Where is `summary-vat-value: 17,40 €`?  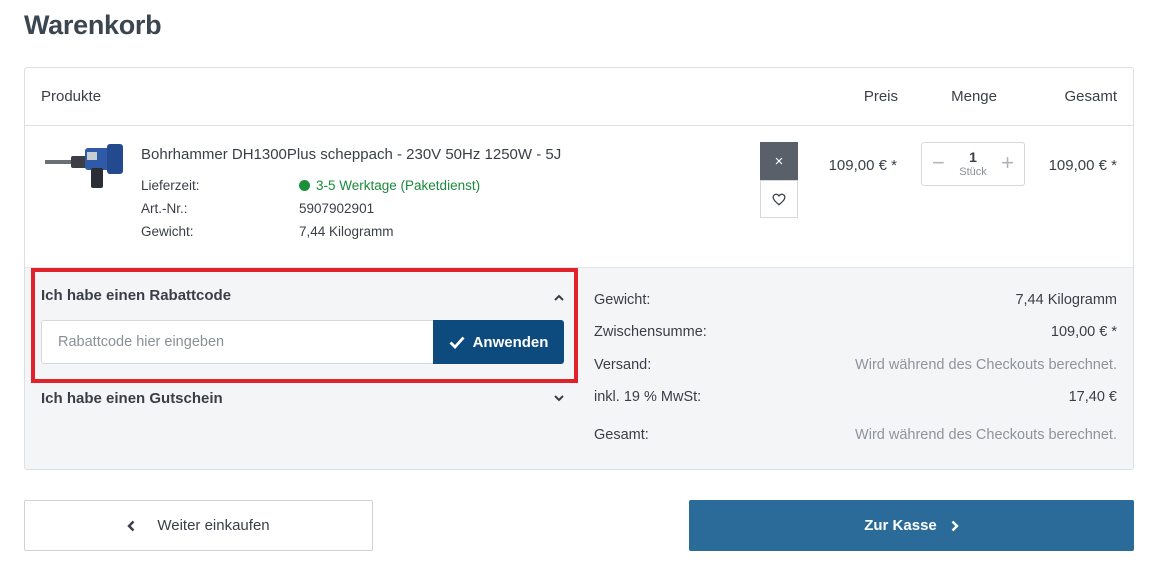 summary-vat-value: 17,40 € is located at coordinates (1092, 397).